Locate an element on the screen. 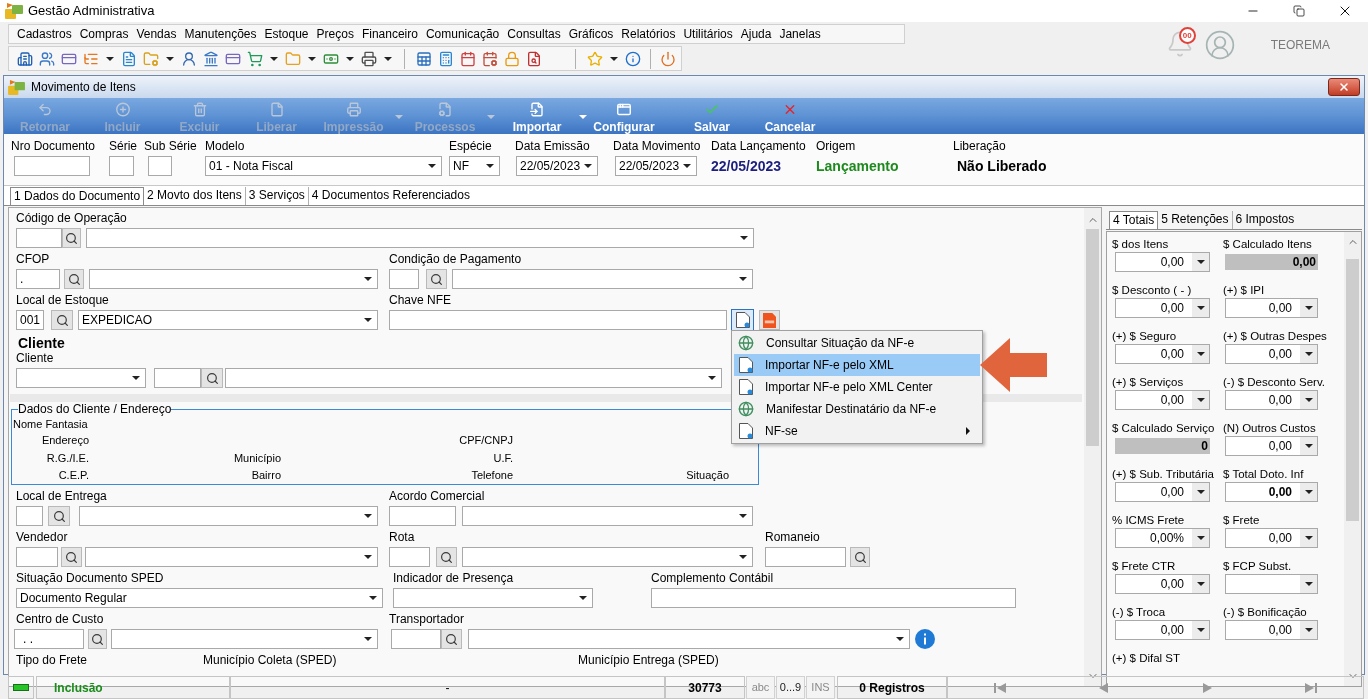 This screenshot has height=699, width=1368. menu-item: Manifestar Destinatário da NF-e is located at coordinates (857, 409).